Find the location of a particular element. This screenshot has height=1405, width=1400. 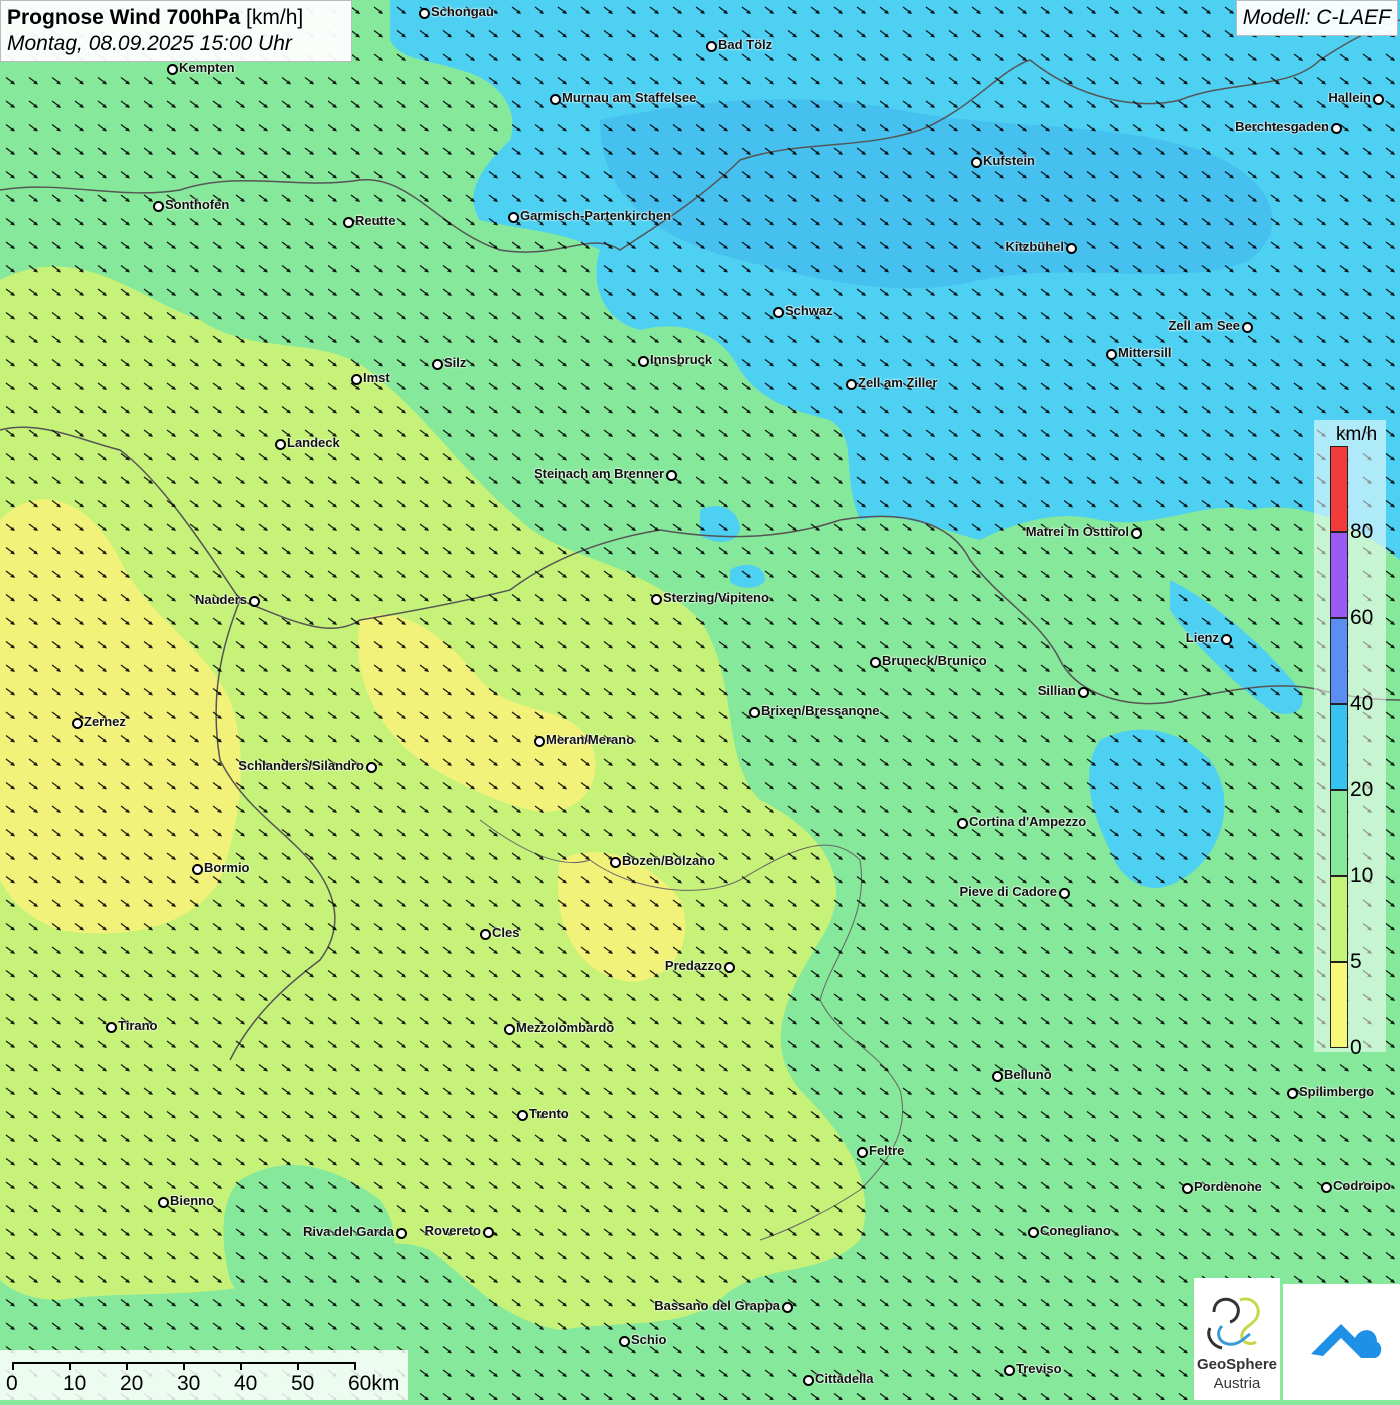

city-label: Spilimbergo is located at coordinates (1337, 1091).